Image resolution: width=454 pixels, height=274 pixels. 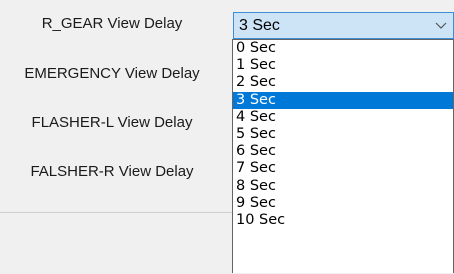 I want to click on dropdown-option: 0 Sec, so click(x=343, y=48).